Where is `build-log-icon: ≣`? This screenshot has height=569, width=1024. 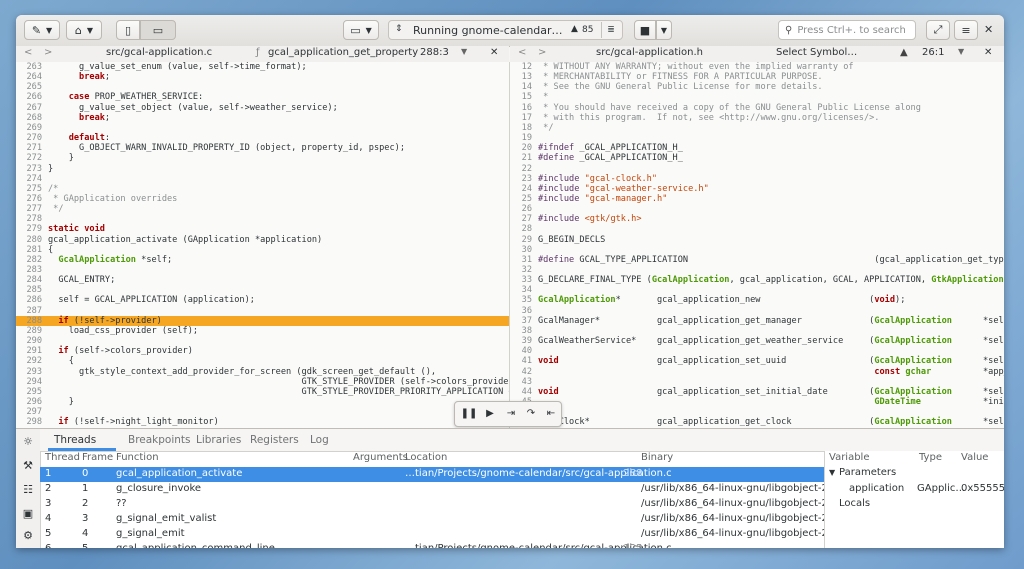
build-log-icon: ≣ is located at coordinates (610, 30).